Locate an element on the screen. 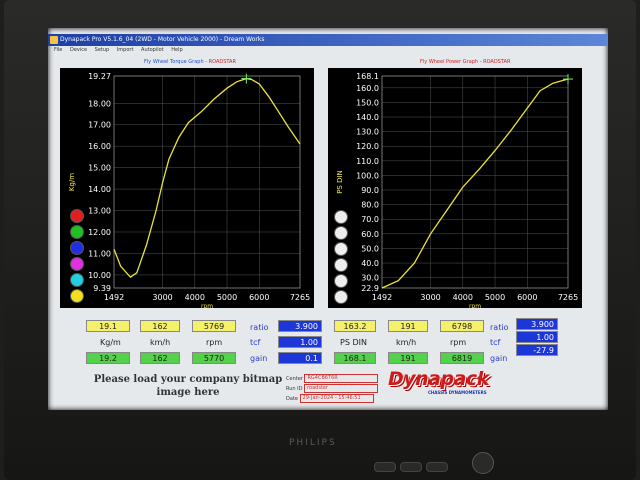 The width and height of the screenshot is (640, 480). tcf-label-left: tcf is located at coordinates (255, 342).